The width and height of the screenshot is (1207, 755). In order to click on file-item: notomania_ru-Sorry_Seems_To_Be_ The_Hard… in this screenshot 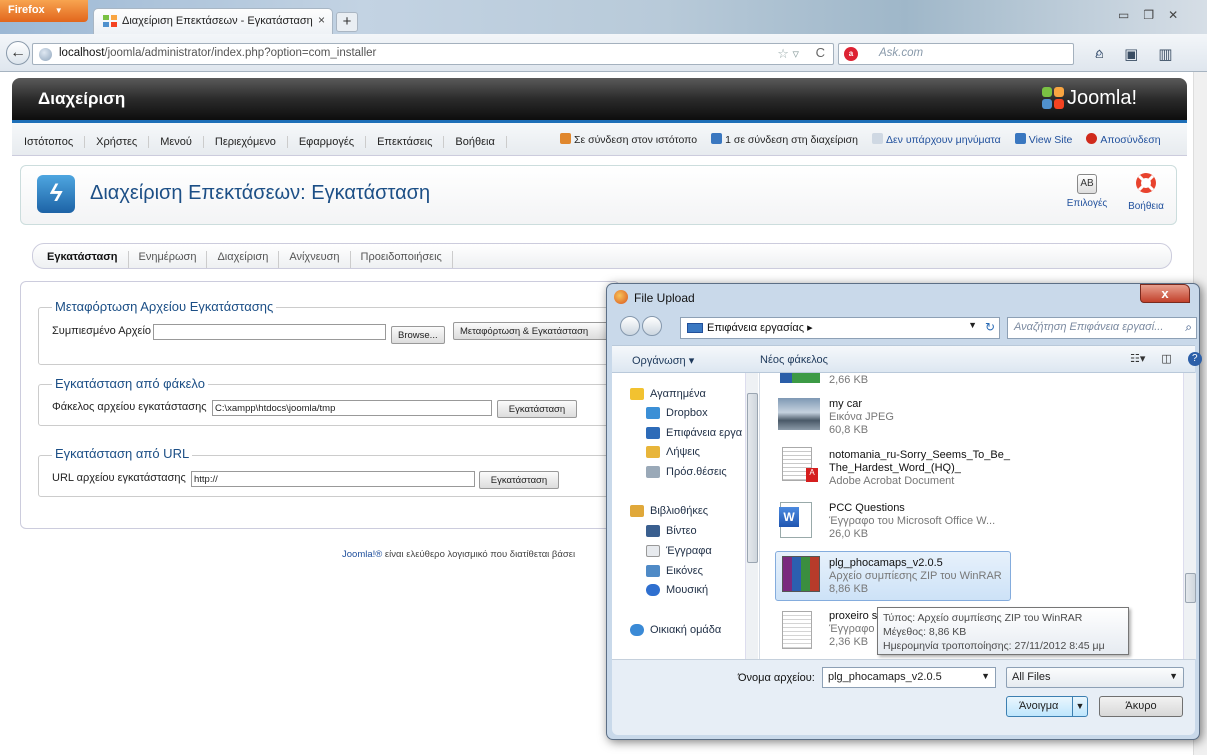, I will do `click(919, 468)`.